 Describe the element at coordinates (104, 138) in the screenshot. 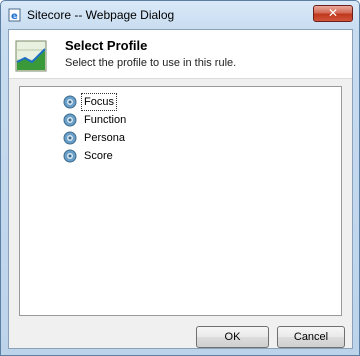

I see `tree-item-label: Persona` at that location.